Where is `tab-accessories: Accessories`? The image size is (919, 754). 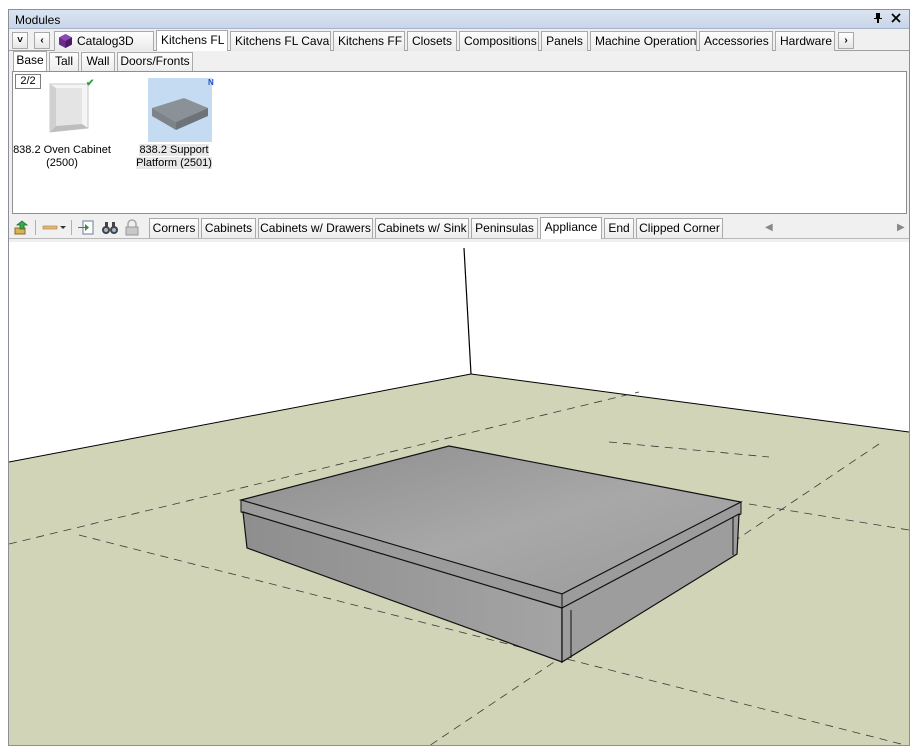
tab-accessories: Accessories is located at coordinates (736, 41).